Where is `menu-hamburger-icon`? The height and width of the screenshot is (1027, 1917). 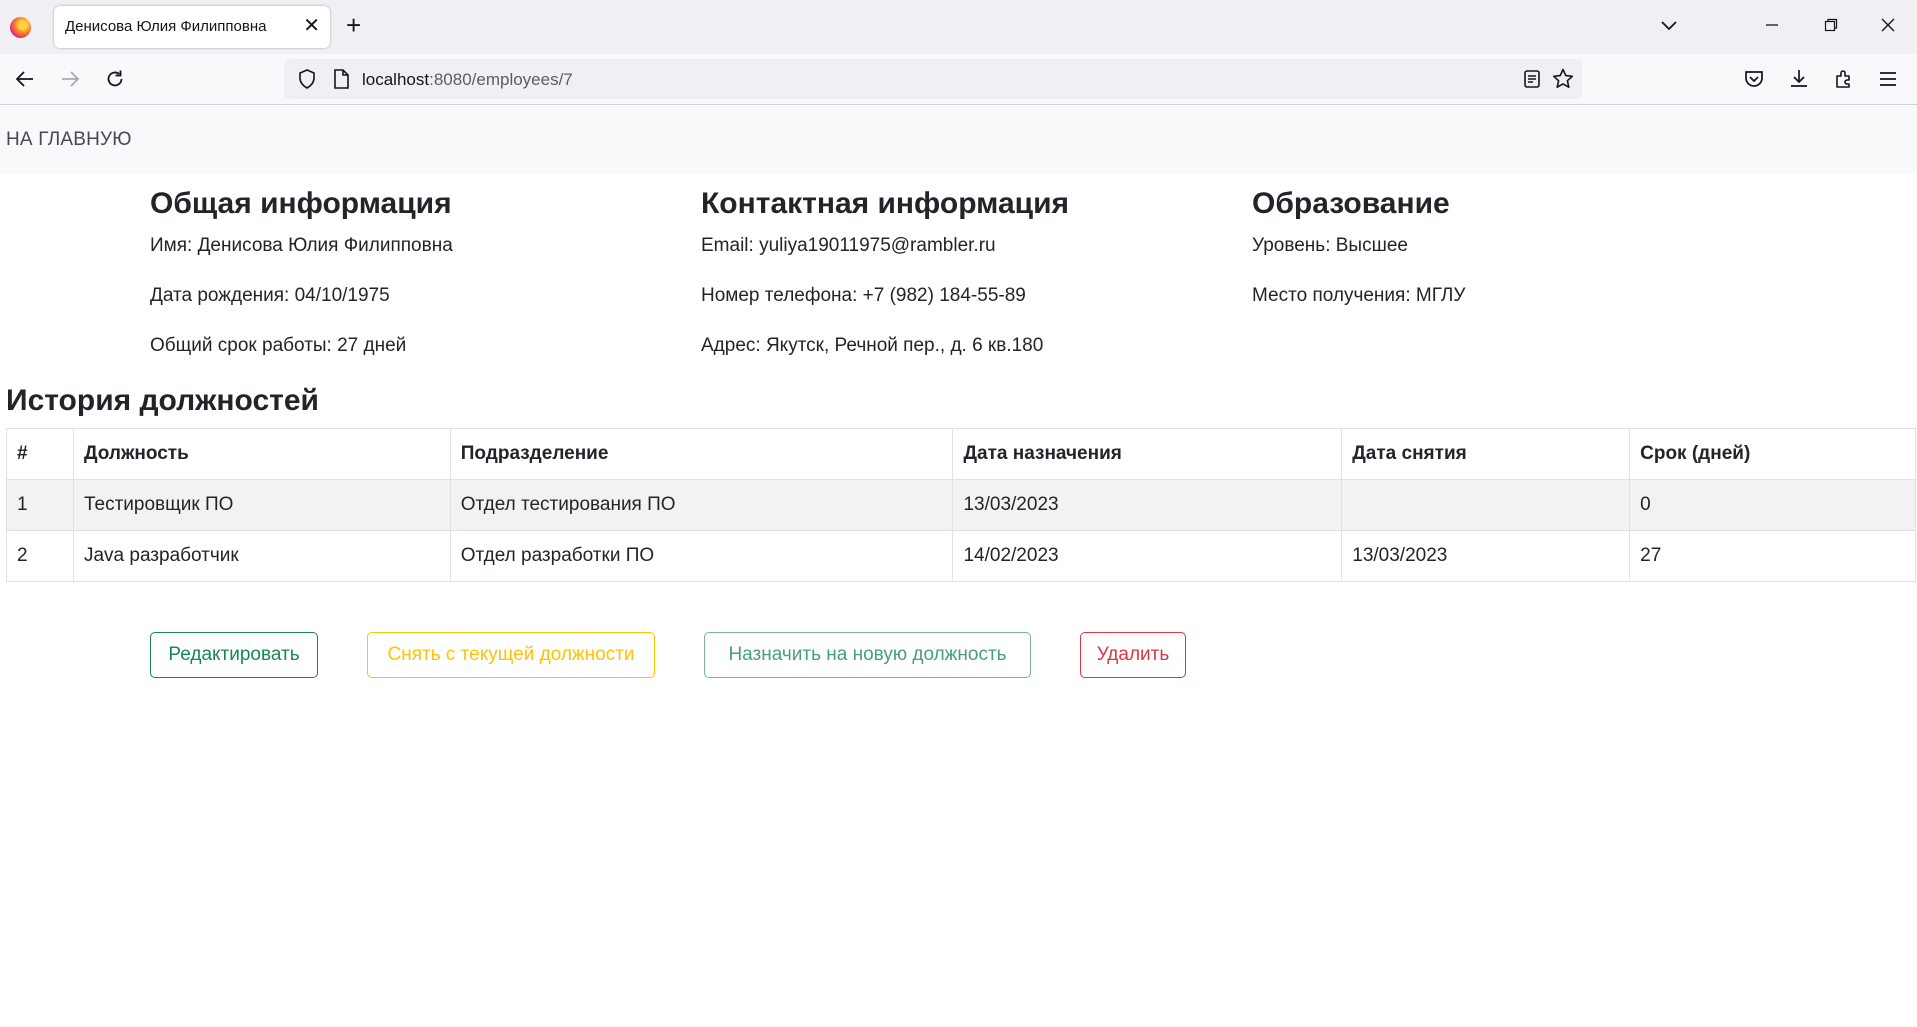 menu-hamburger-icon is located at coordinates (1888, 79).